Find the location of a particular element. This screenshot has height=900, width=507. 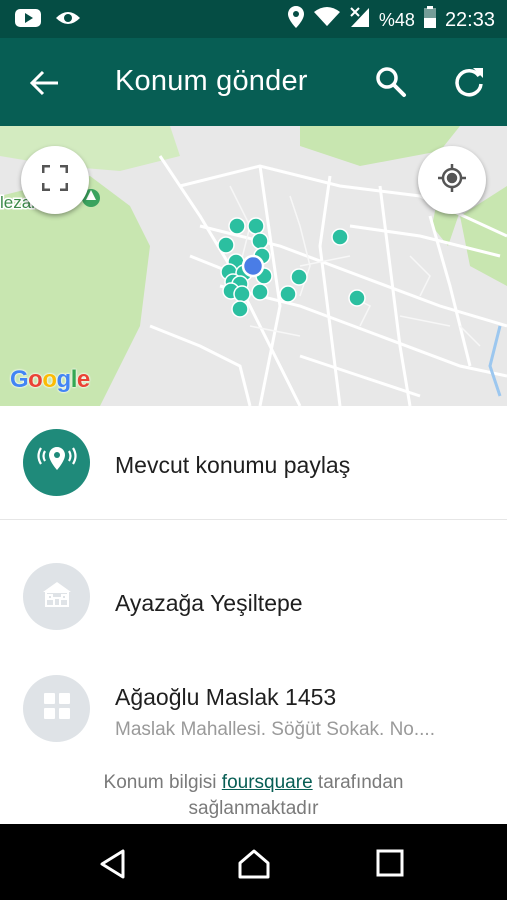

youtube-icon is located at coordinates (28, 20).